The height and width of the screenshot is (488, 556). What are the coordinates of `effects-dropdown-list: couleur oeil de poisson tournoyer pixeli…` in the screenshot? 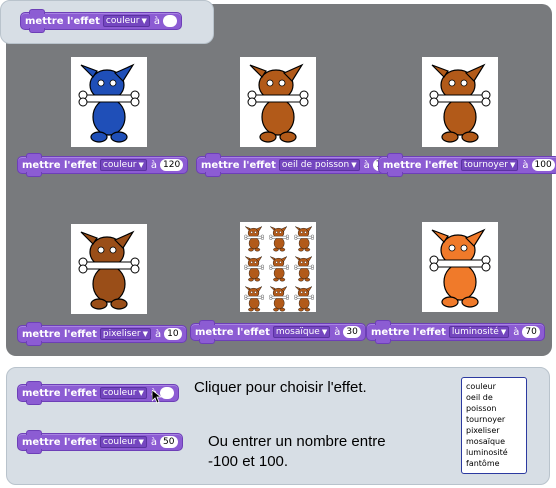 It's located at (494, 425).